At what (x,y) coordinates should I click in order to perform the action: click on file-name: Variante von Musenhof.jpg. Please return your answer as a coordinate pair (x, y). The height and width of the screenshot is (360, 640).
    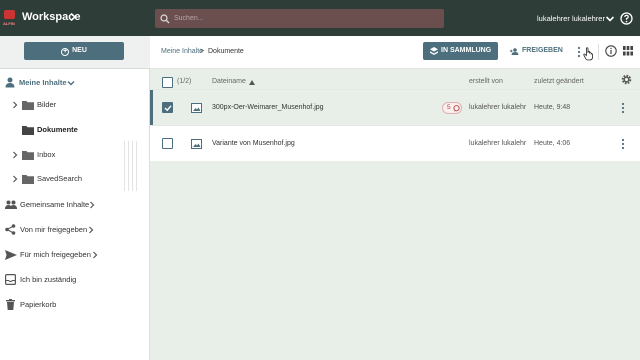
    Looking at the image, I should click on (253, 143).